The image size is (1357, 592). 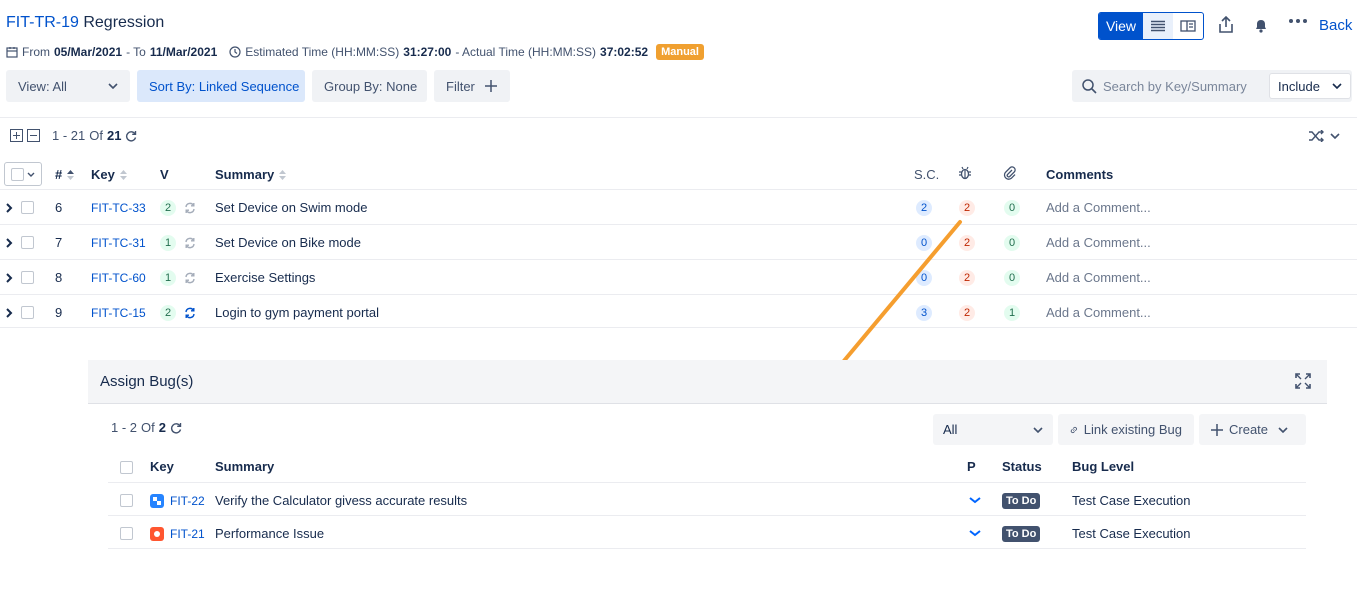 I want to click on from-date: 05/Mar/2021, so click(x=88, y=52).